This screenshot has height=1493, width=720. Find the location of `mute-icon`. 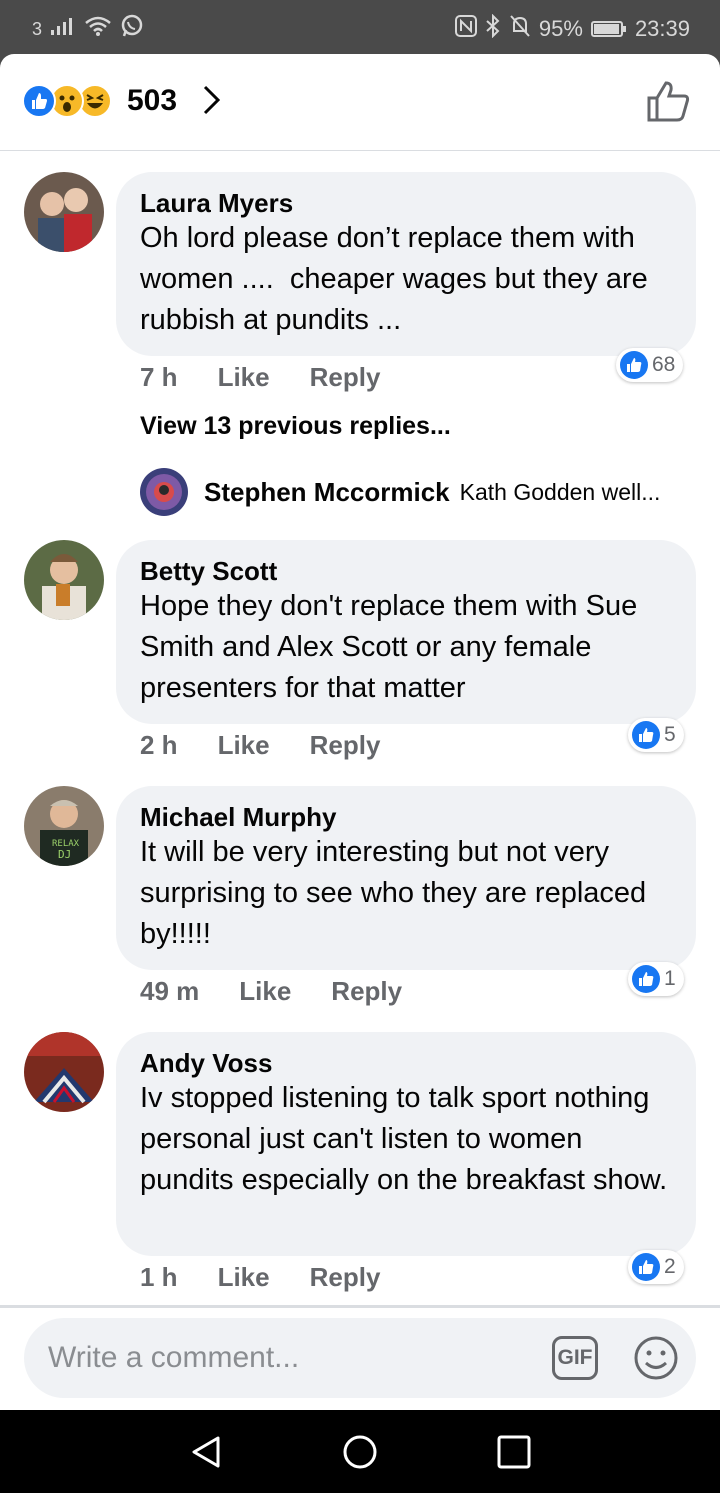

mute-icon is located at coordinates (520, 29).